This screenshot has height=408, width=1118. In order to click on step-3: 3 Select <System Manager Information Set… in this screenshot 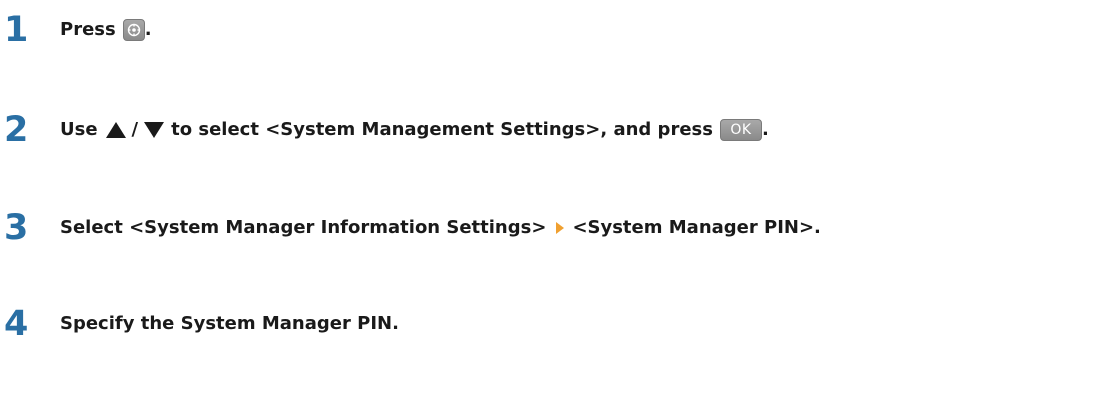, I will do `click(410, 228)`.